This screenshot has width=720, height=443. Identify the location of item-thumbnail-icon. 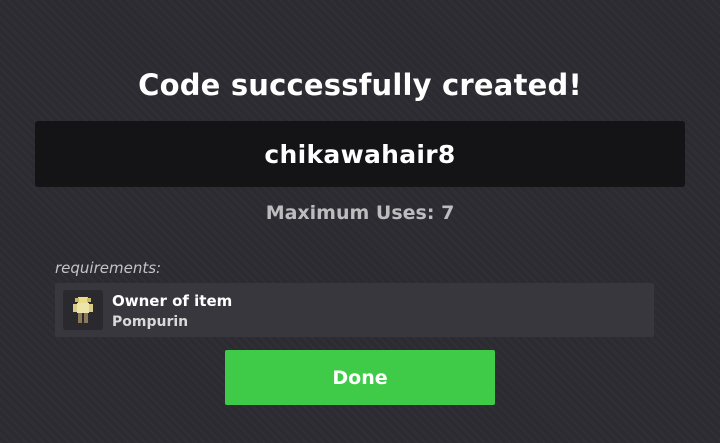
(83, 310).